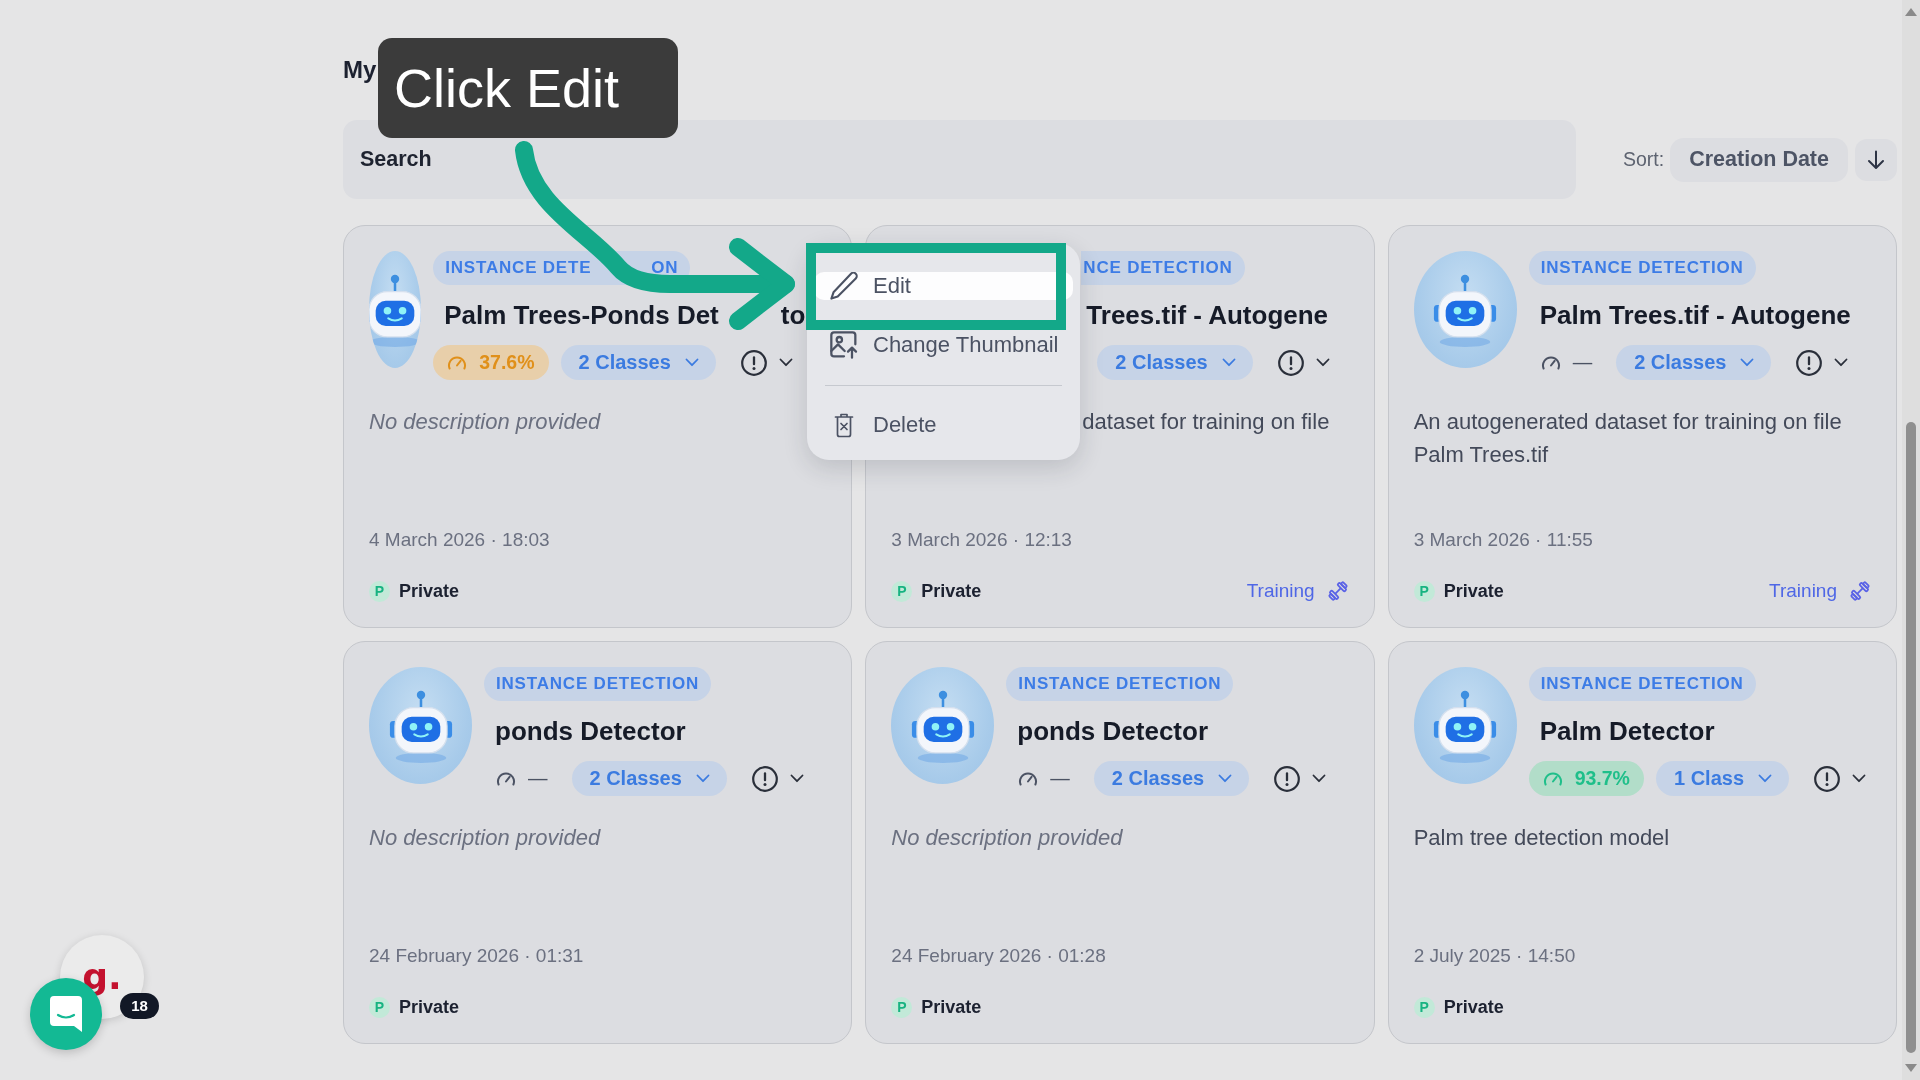 The height and width of the screenshot is (1080, 1920). What do you see at coordinates (1206, 422) in the screenshot?
I see `model-description: dataset for training on file` at bounding box center [1206, 422].